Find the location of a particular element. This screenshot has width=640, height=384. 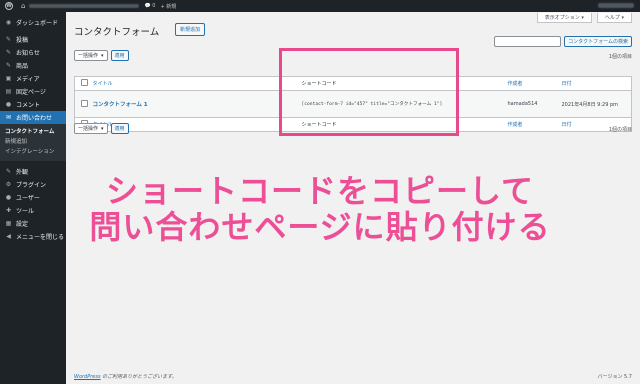

submenu-contact-forms: コンタクトフォーム is located at coordinates (33, 132).